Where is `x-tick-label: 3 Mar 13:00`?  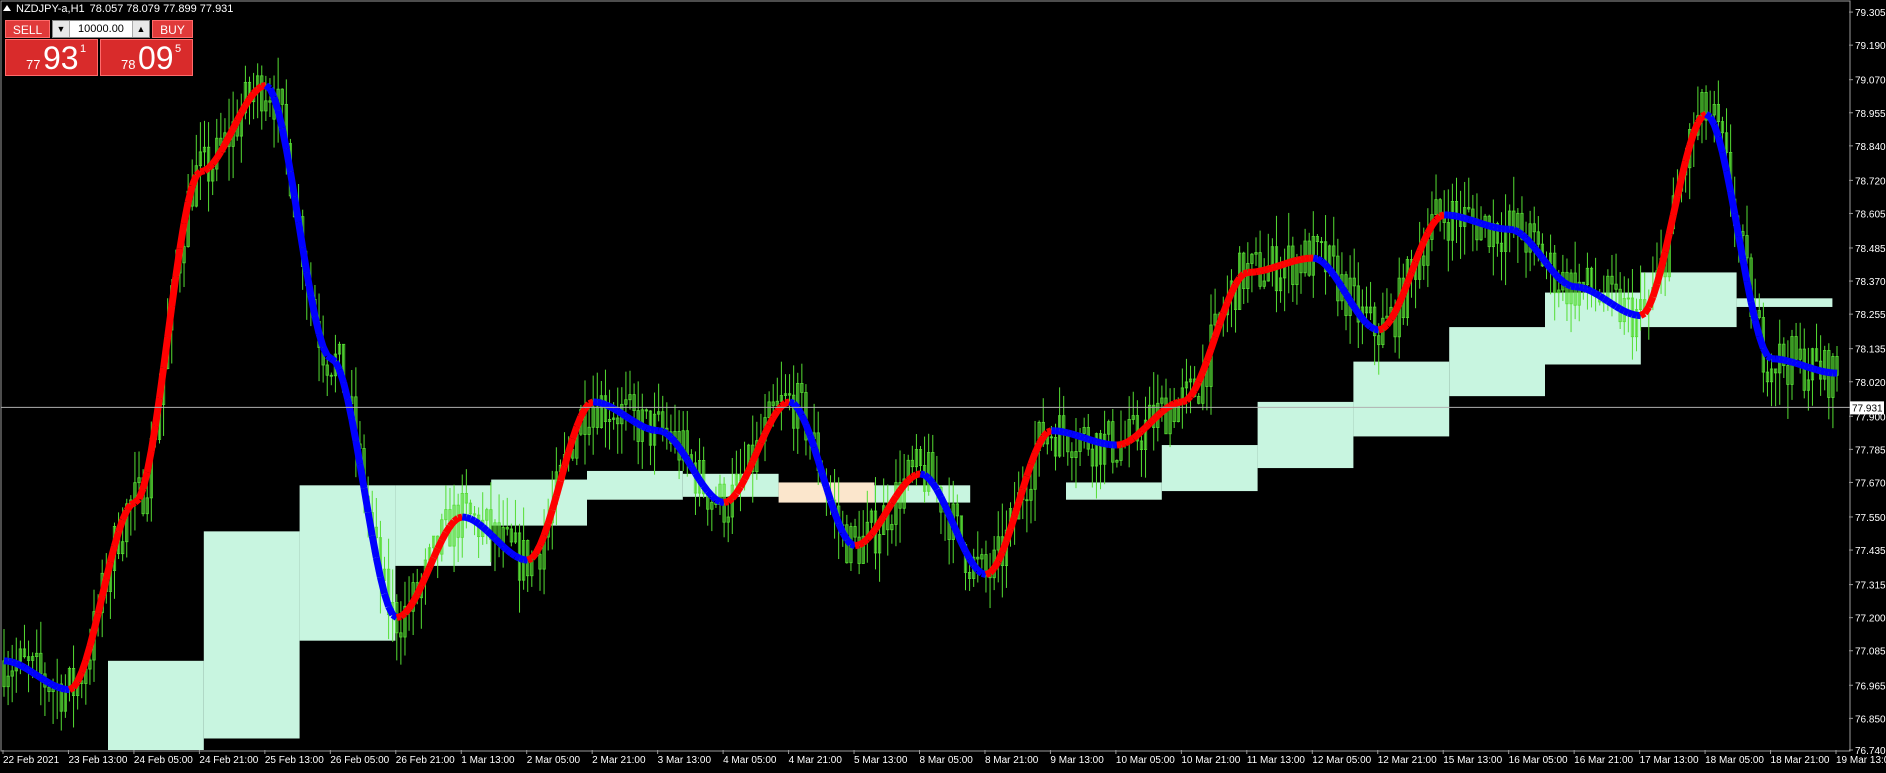
x-tick-label: 3 Mar 13:00 is located at coordinates (685, 760).